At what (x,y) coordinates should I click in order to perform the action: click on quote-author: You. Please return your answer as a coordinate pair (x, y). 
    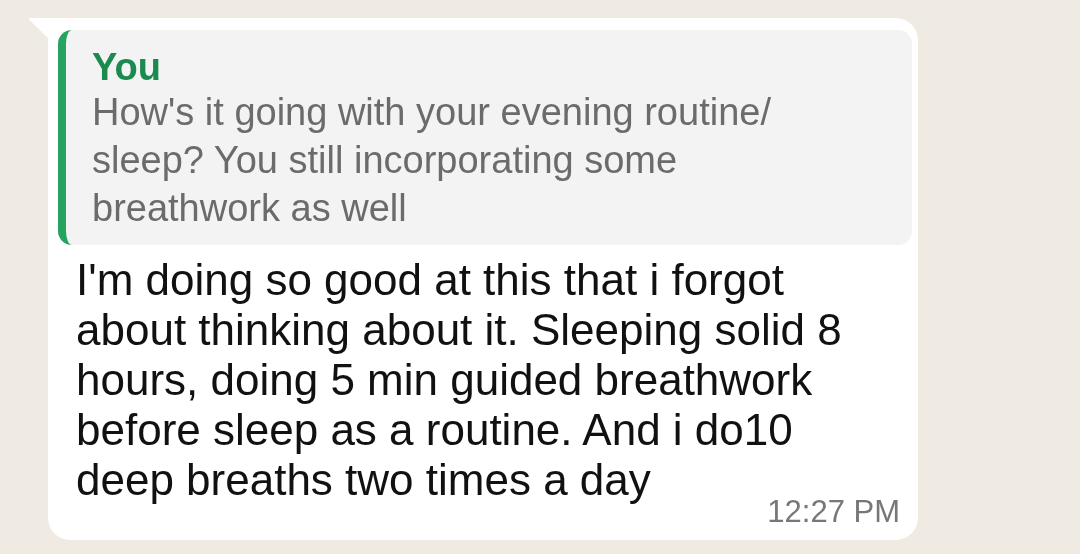
    Looking at the image, I should click on (127, 67).